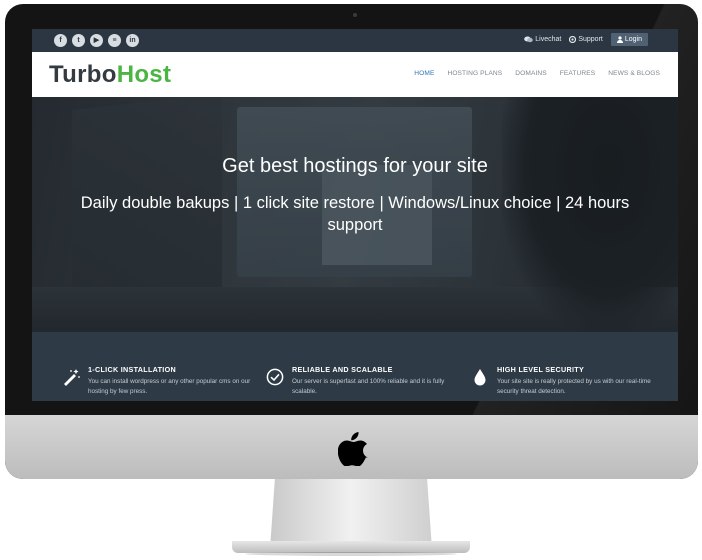 This screenshot has width=702, height=560. What do you see at coordinates (577, 73) in the screenshot?
I see `nav-item-features: FEATURES` at bounding box center [577, 73].